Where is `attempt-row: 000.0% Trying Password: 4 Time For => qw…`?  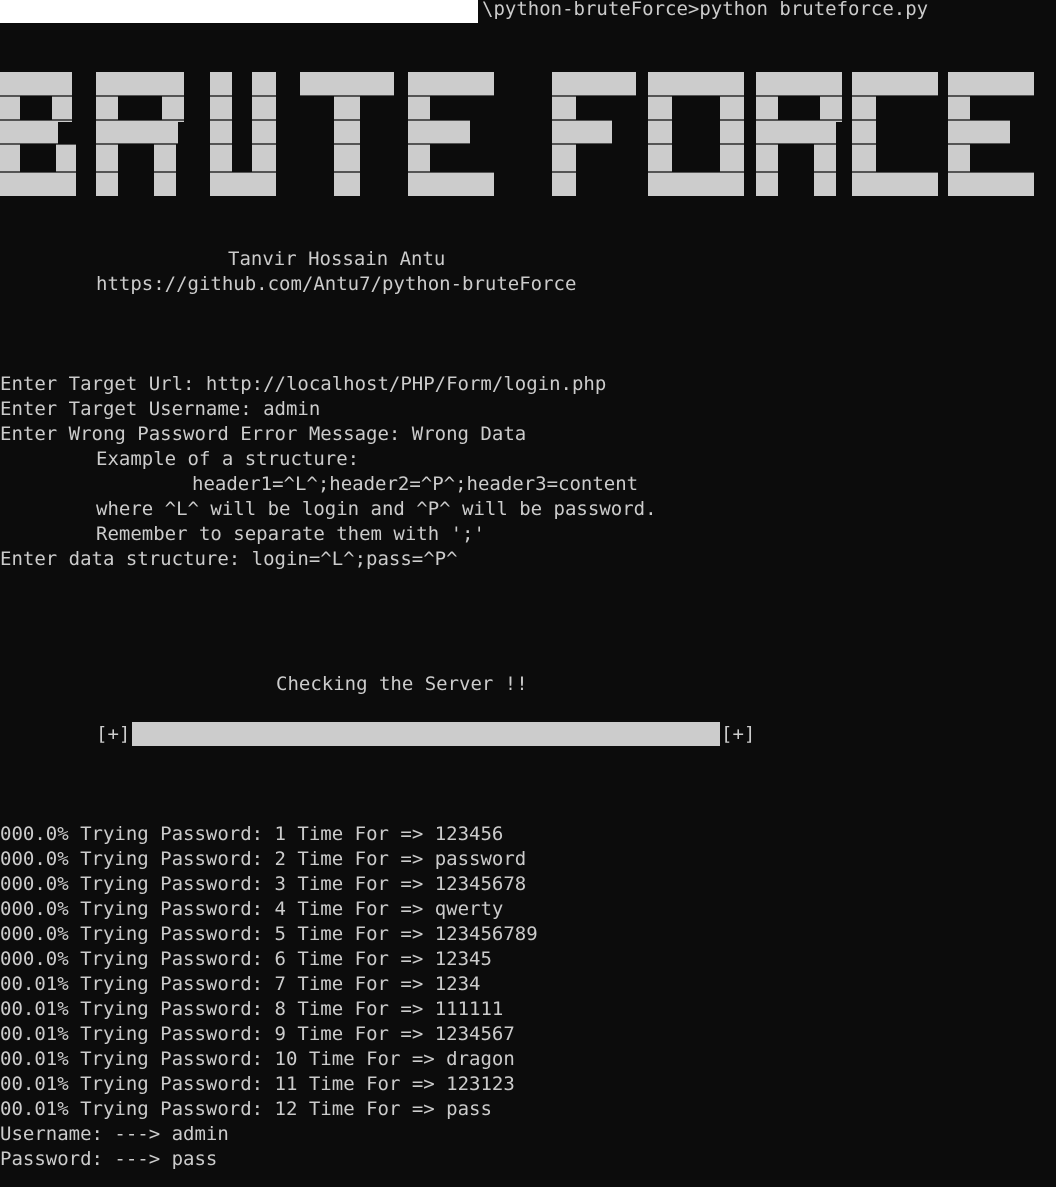 attempt-row: 000.0% Trying Password: 4 Time For => qw… is located at coordinates (252, 909).